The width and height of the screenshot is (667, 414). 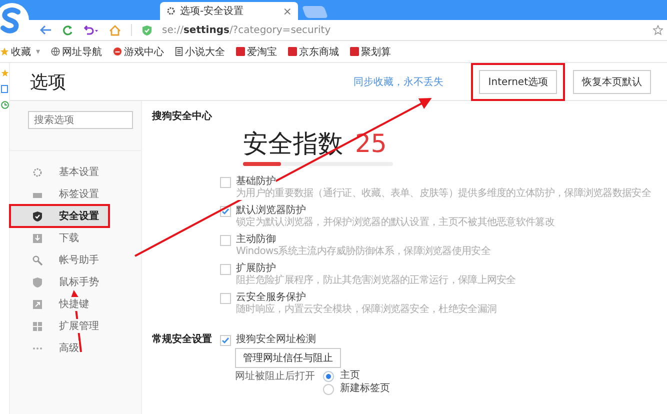 I want to click on header-button: 恢复本页默认, so click(x=612, y=82).